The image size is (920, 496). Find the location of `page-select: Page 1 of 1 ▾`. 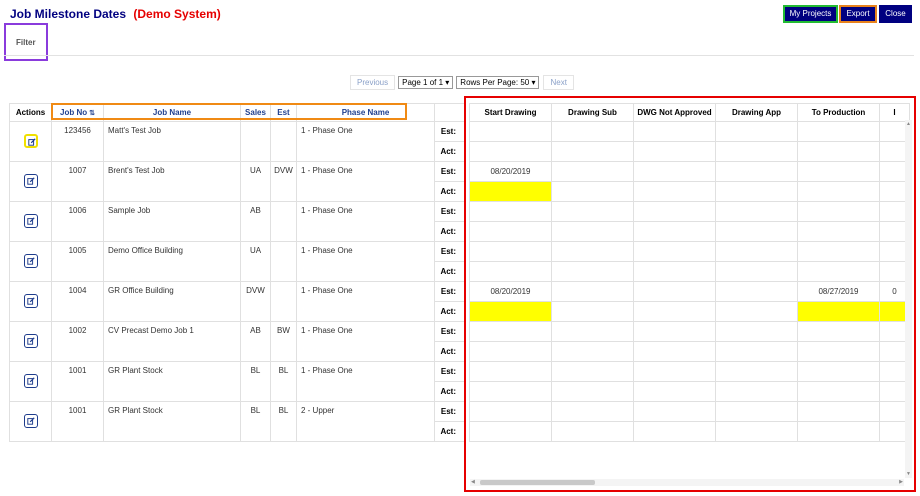

page-select: Page 1 of 1 ▾ is located at coordinates (426, 82).